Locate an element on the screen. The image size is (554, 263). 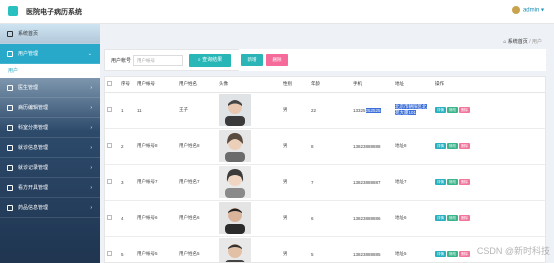
search-label: 用户帐号 is located at coordinates (121, 61).